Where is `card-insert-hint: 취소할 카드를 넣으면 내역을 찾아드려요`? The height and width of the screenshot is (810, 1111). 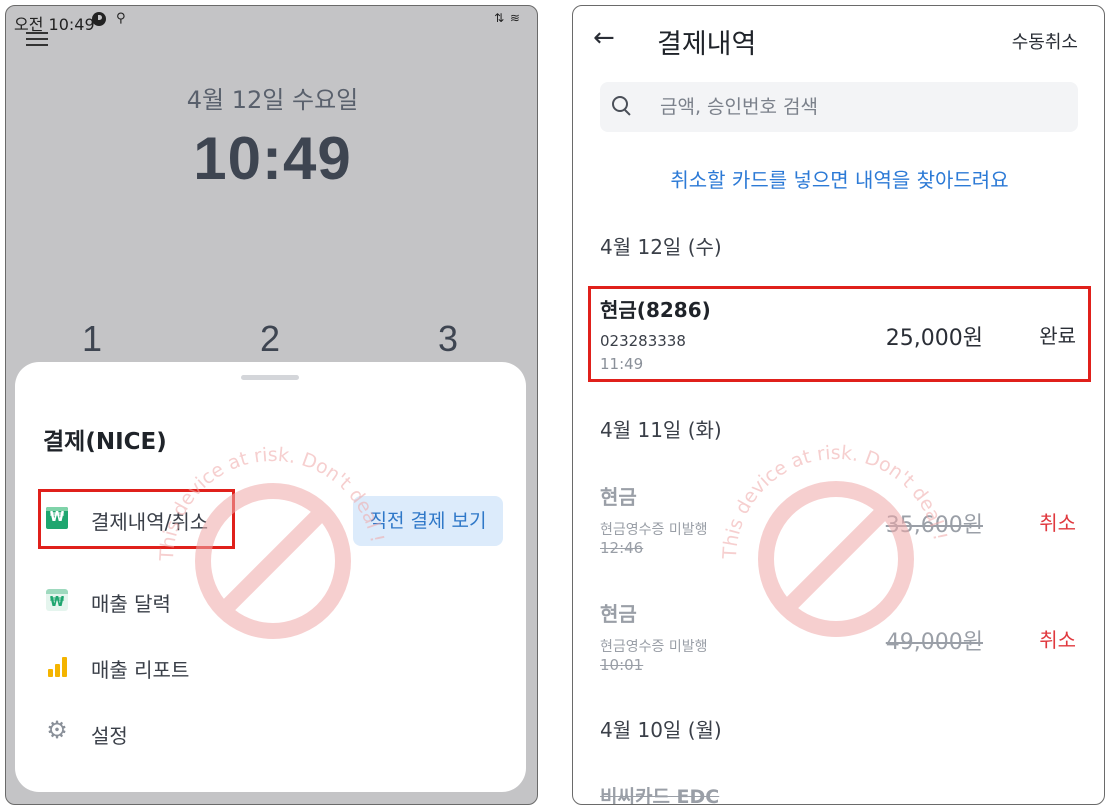 card-insert-hint: 취소할 카드를 넣으면 내역을 찾아드려요 is located at coordinates (839, 180).